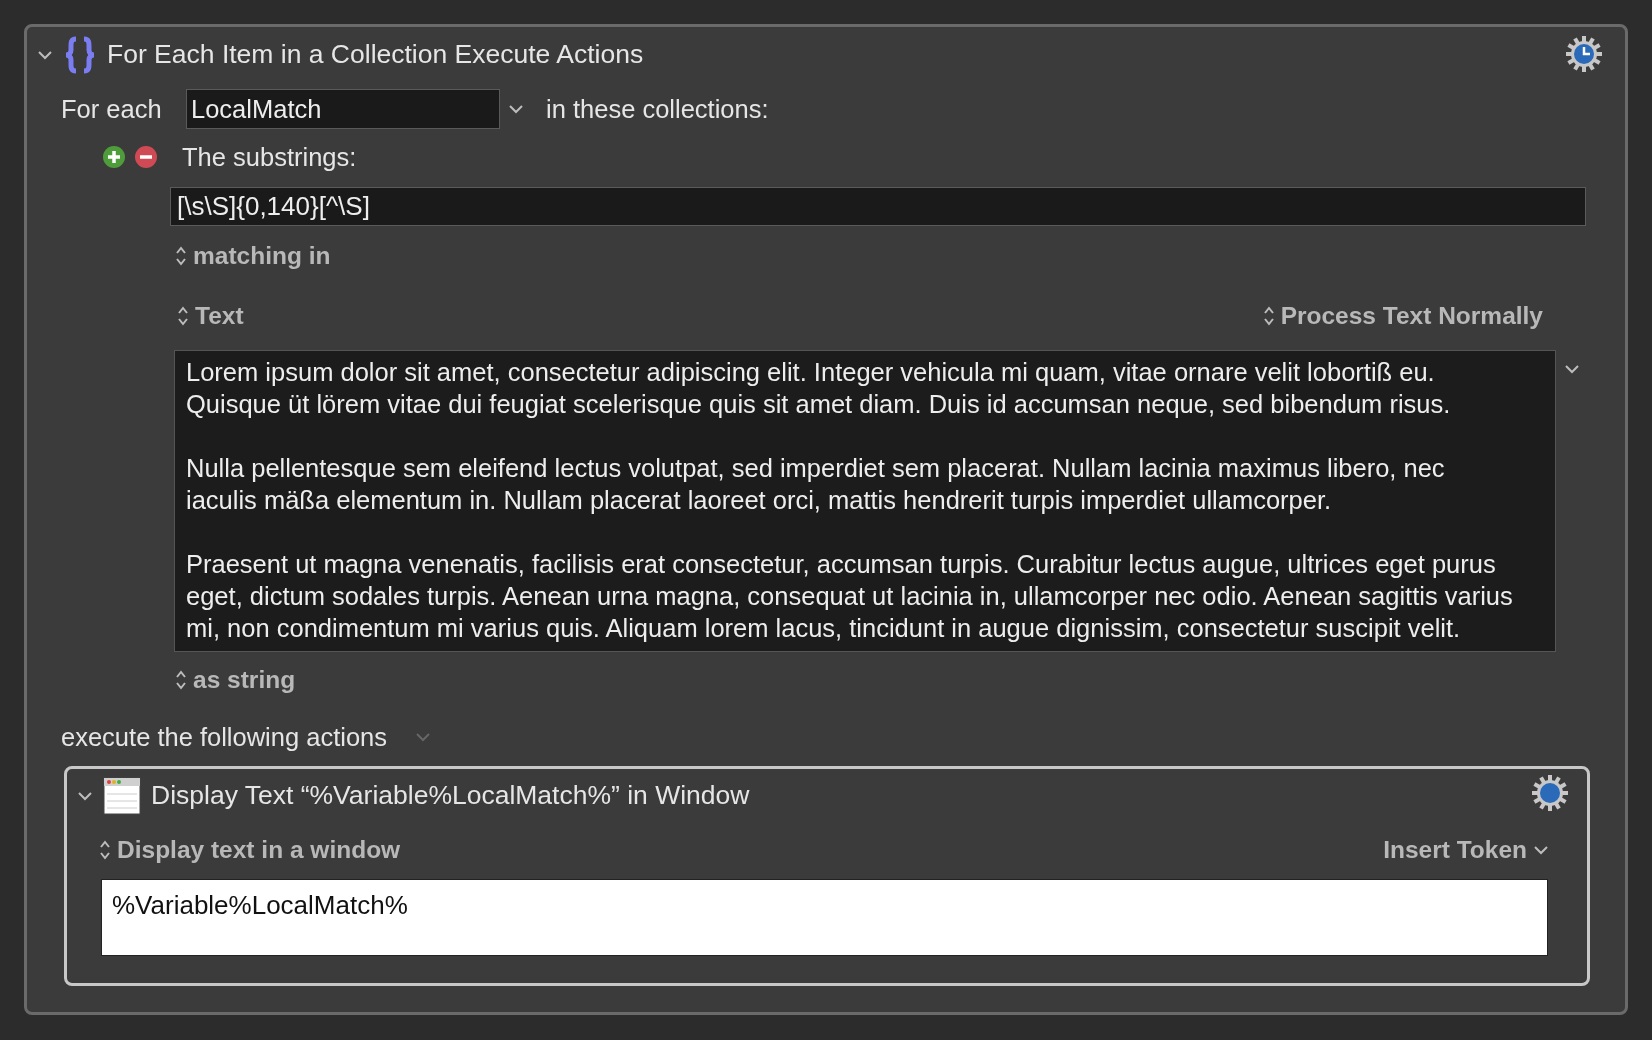  I want to click on text-line: Lorem ipsum dolor sit amet, consectetur adipiscing elit. Integer vehicula mi quam, vitae ornare velit lobortiß eu., so click(810, 372).